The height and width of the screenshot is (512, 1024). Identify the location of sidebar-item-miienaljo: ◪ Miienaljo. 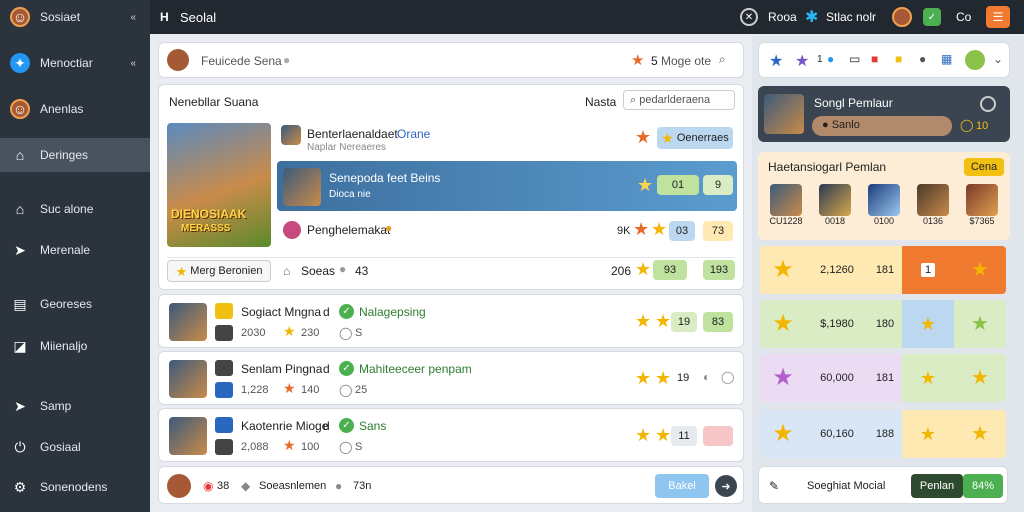
(75, 346).